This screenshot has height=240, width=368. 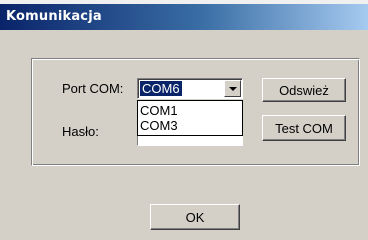 I want to click on dropdown-option-com3: COM3, so click(x=159, y=125).